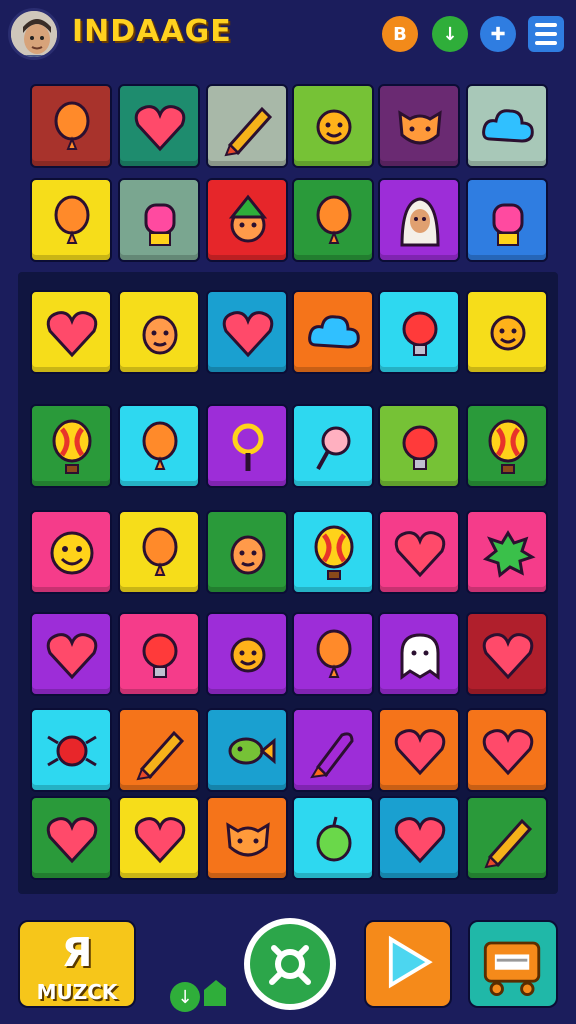  I want to click on tile-r3-c2, so click(159, 332).